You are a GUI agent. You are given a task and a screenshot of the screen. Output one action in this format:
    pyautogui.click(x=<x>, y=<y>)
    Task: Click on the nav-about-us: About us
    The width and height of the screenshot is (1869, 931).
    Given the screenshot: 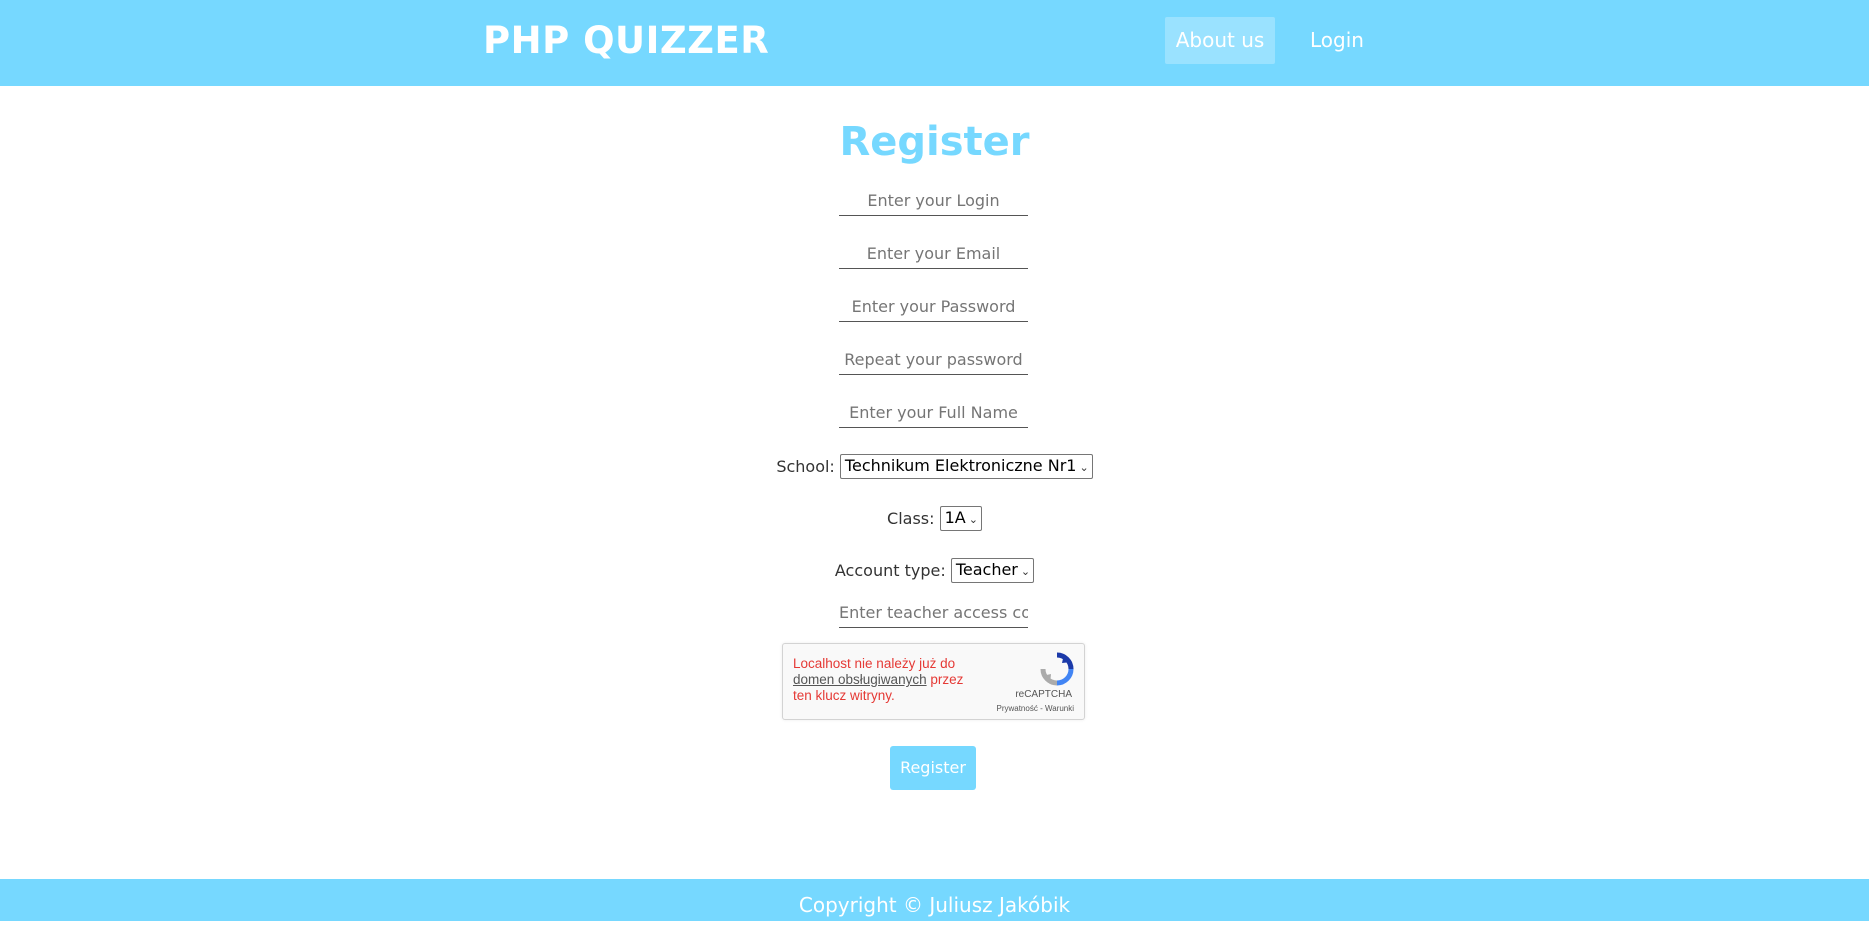 What is the action you would take?
    pyautogui.click(x=1220, y=40)
    